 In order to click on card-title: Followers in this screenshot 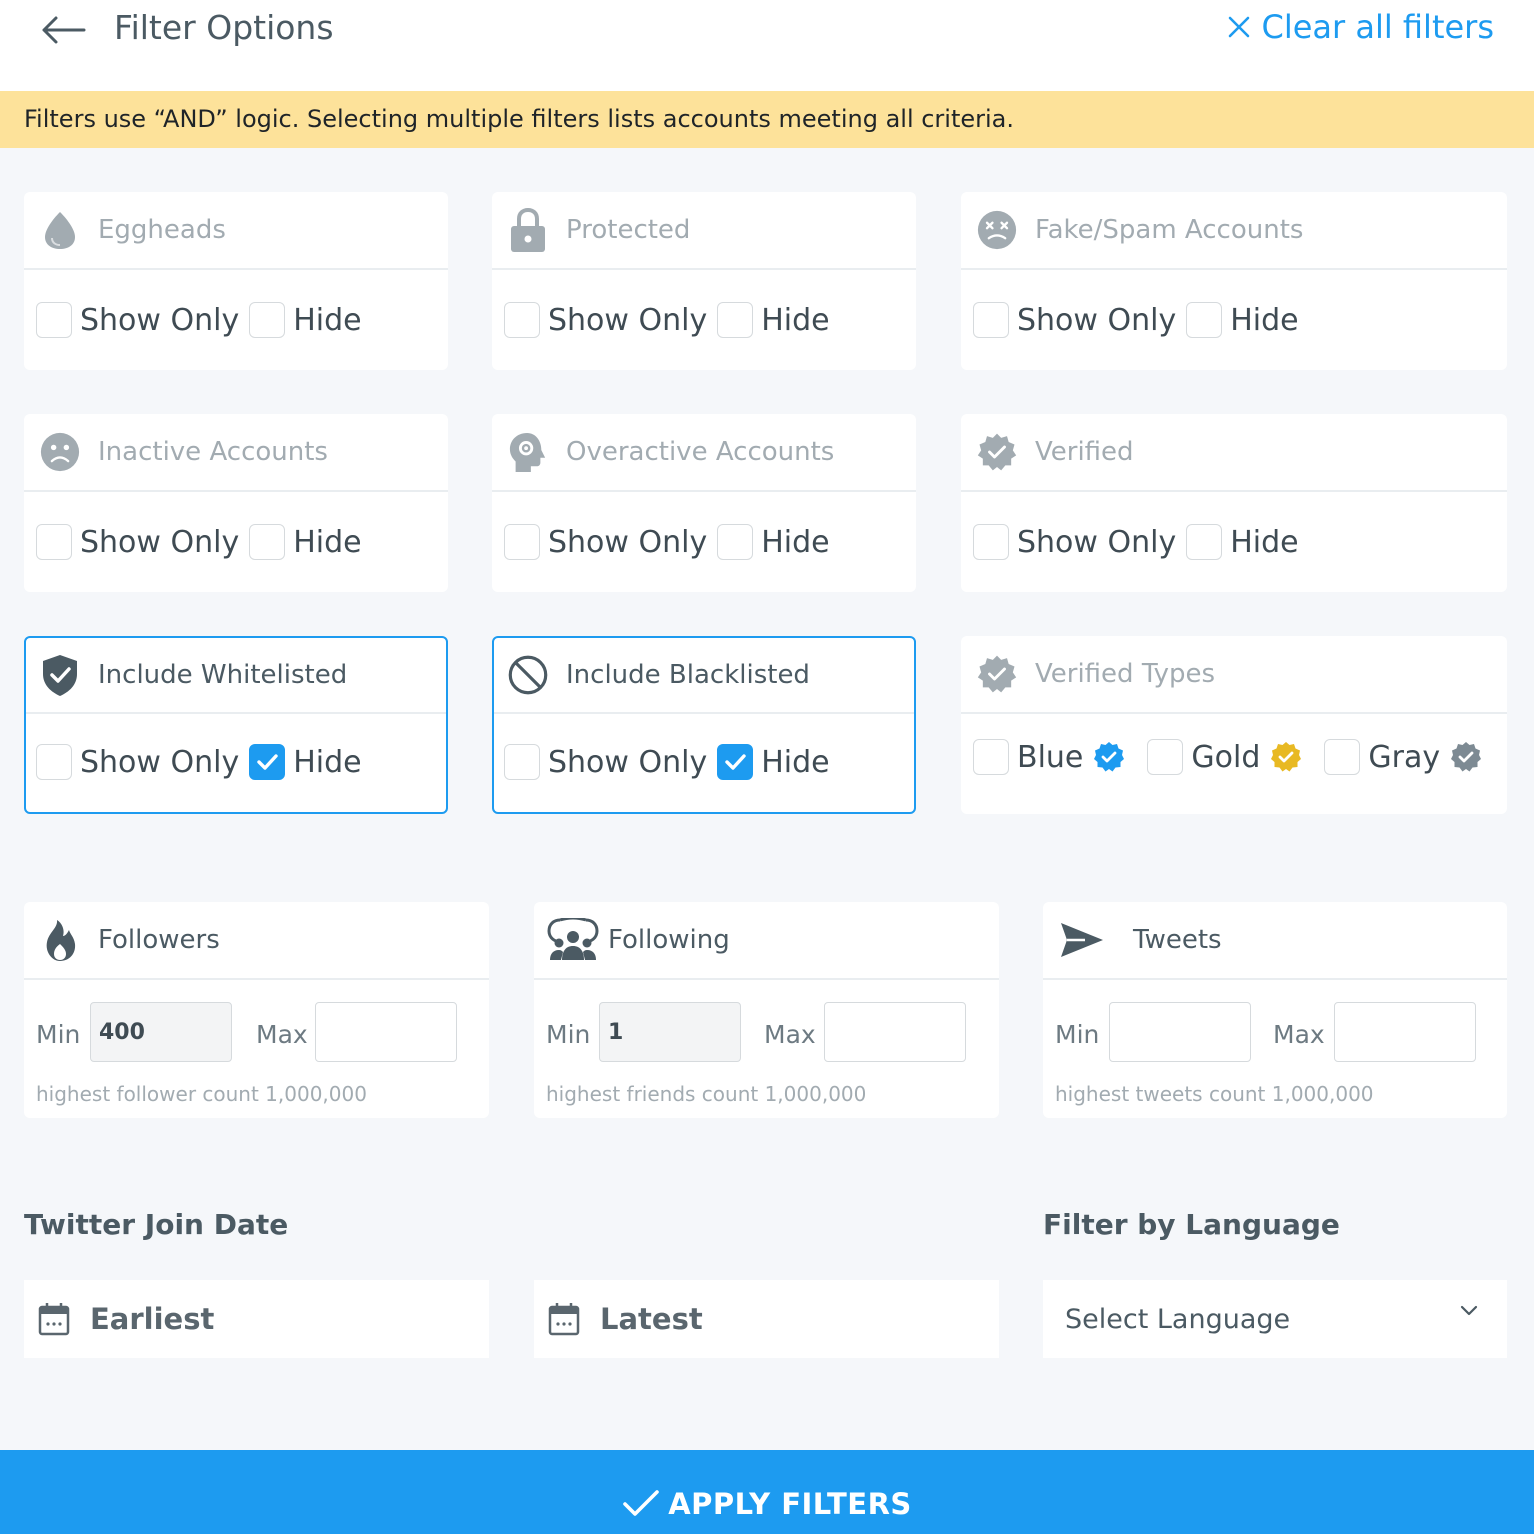, I will do `click(159, 940)`.